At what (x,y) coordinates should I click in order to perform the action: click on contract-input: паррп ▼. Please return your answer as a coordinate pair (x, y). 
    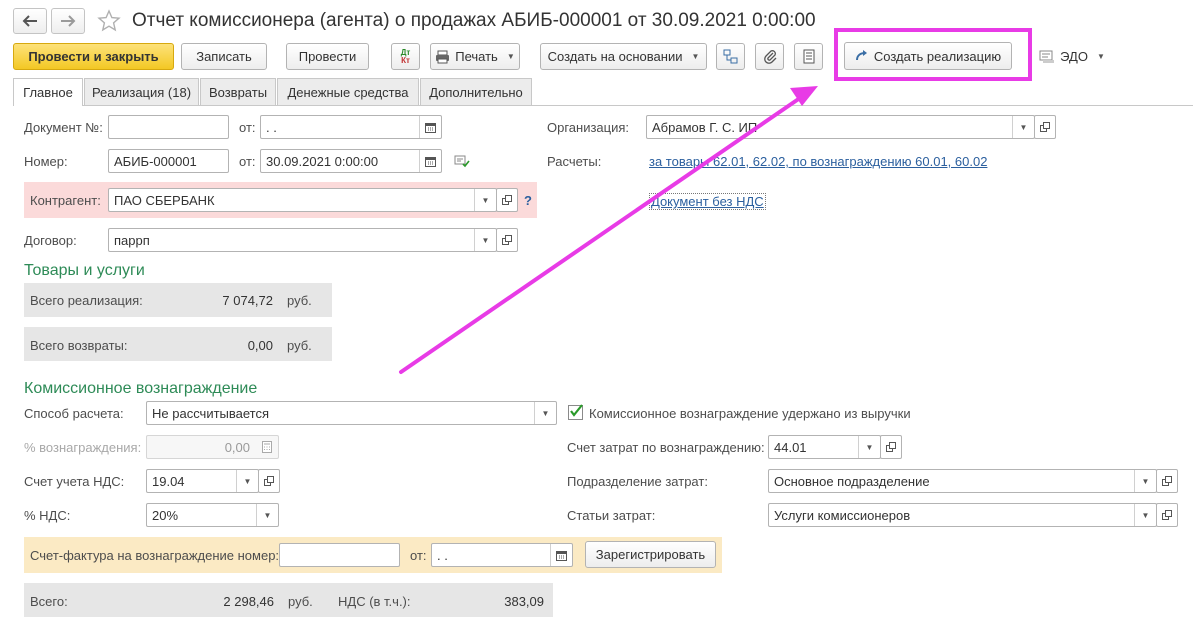
    Looking at the image, I should click on (302, 240).